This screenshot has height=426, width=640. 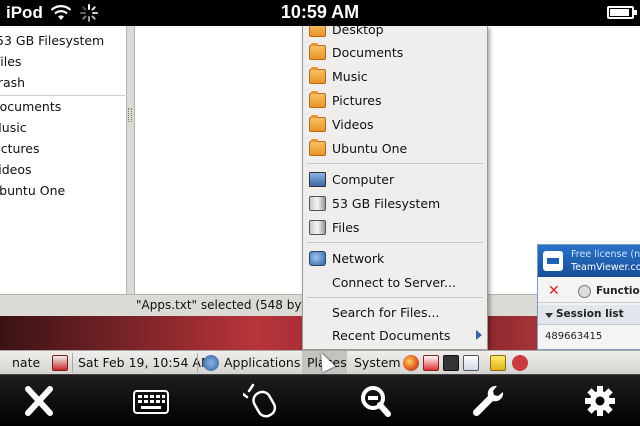 I want to click on notes-icon, so click(x=498, y=363).